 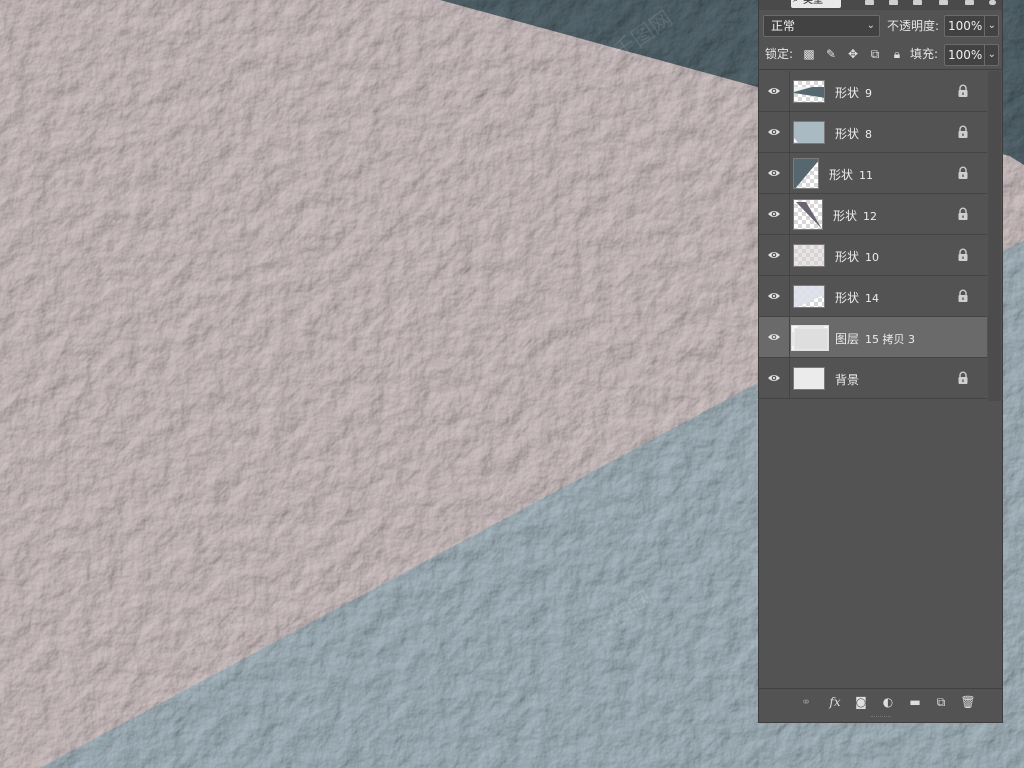 I want to click on filter-smart-object-icon, so click(x=969, y=2).